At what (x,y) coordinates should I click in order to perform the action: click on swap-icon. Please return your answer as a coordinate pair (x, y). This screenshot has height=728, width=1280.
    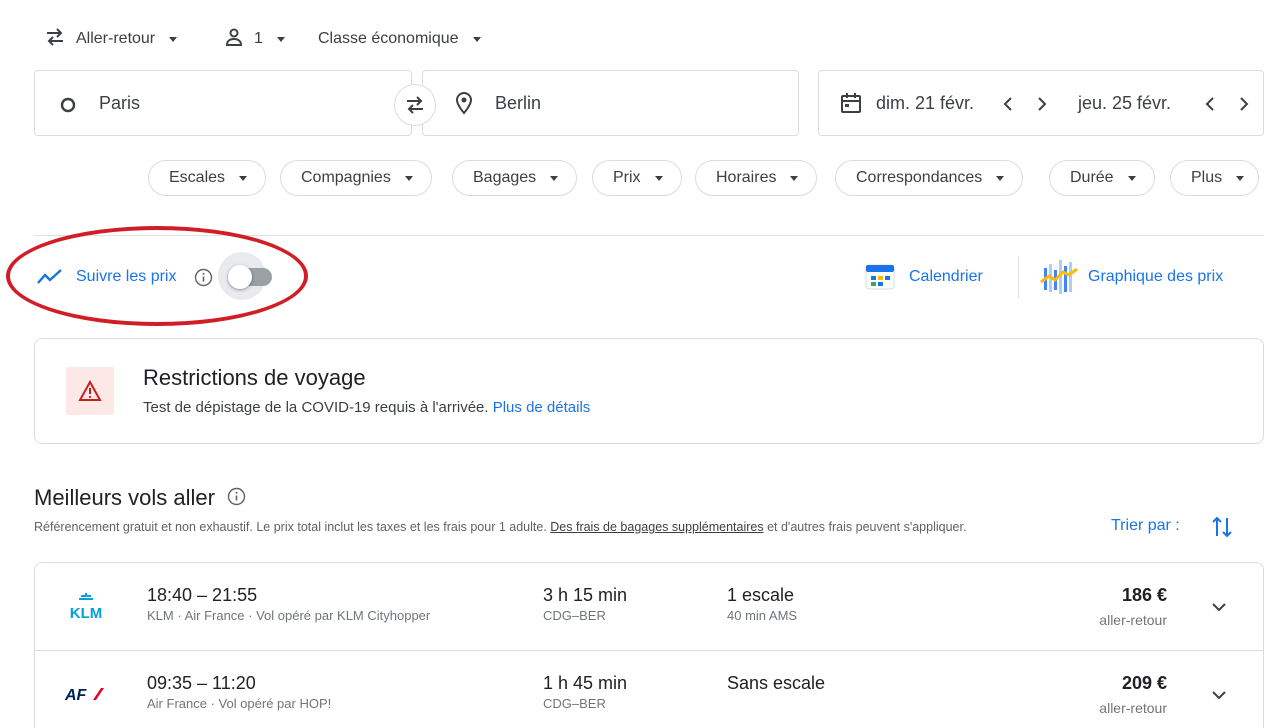
    Looking at the image, I should click on (415, 105).